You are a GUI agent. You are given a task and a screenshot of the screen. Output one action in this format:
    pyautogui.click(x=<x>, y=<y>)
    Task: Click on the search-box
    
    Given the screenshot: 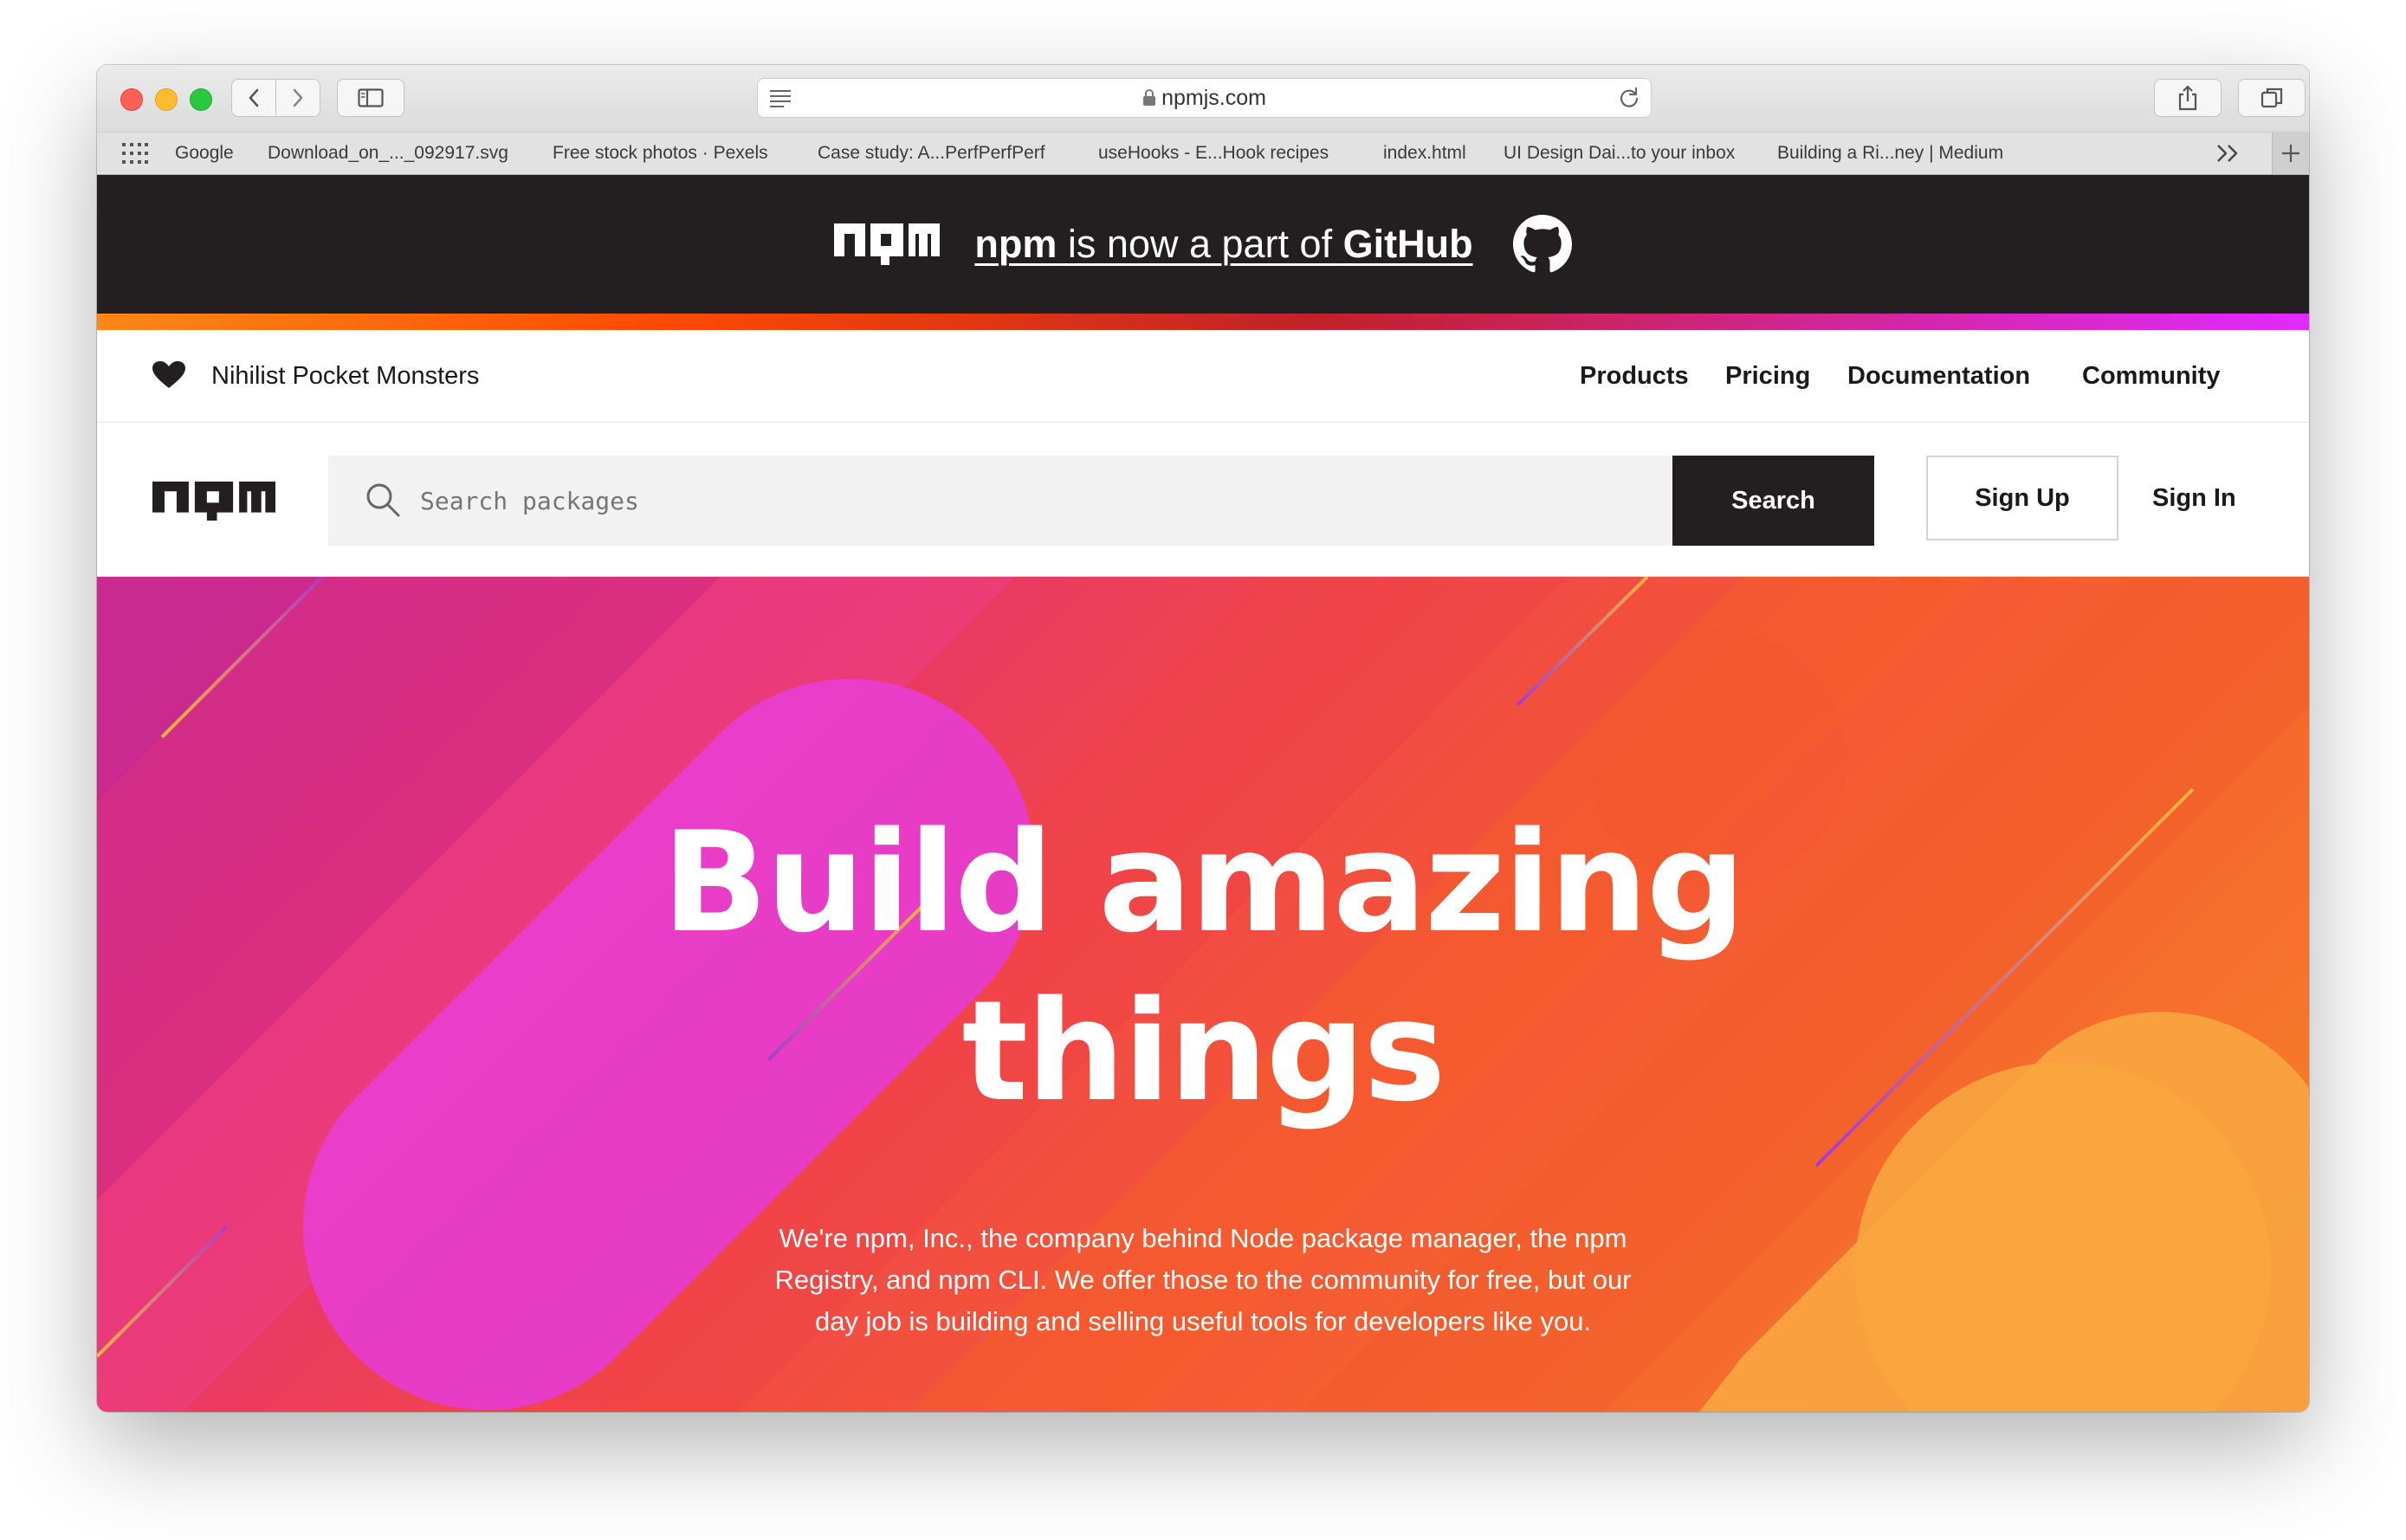 What is the action you would take?
    pyautogui.click(x=1000, y=501)
    